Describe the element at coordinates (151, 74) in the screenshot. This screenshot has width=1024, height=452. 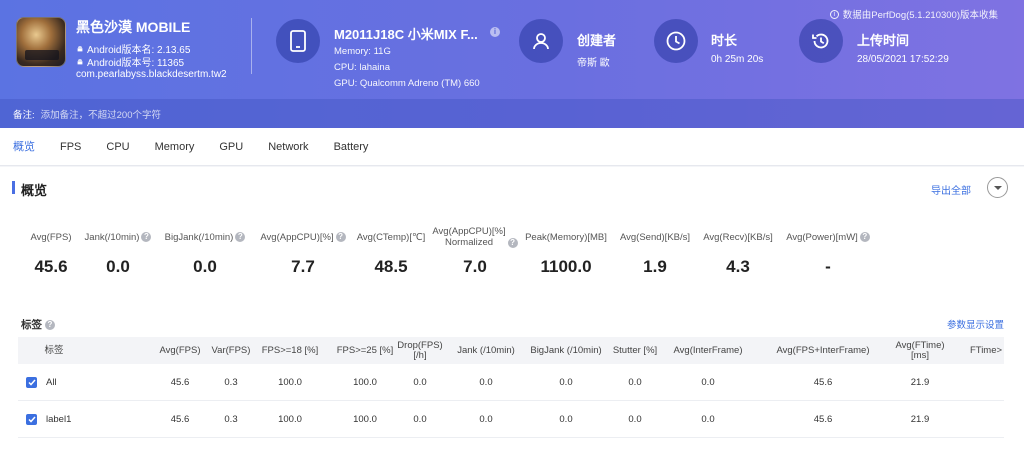
I see `app-package: com.pearlabyss.blackdesertm.tw2` at that location.